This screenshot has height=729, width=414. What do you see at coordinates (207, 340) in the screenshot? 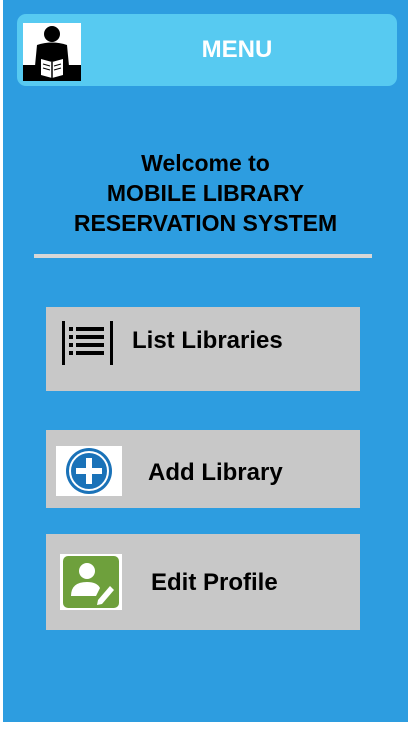
I see `list-libraries-label: List Libraries` at bounding box center [207, 340].